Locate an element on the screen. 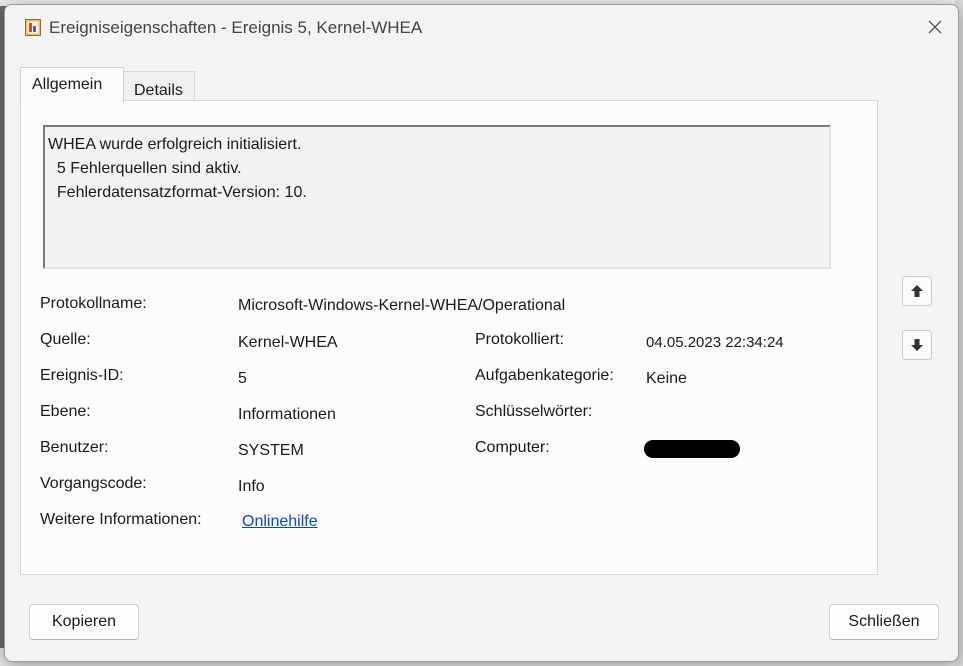 The image size is (963, 666). event-id-label: Ereignis-ID: is located at coordinates (82, 375).